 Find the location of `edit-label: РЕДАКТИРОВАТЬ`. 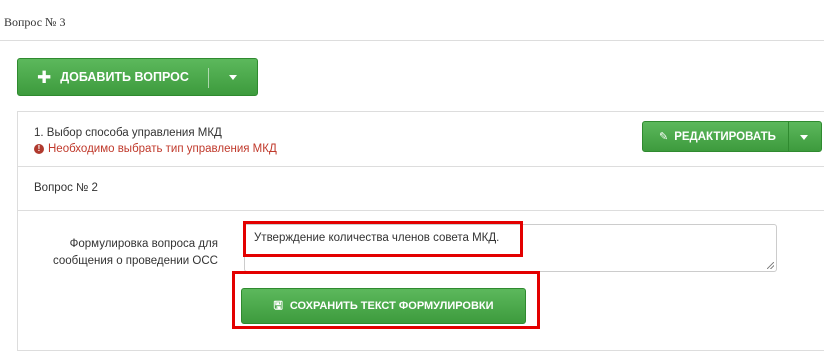

edit-label: РЕДАКТИРОВАТЬ is located at coordinates (725, 136).